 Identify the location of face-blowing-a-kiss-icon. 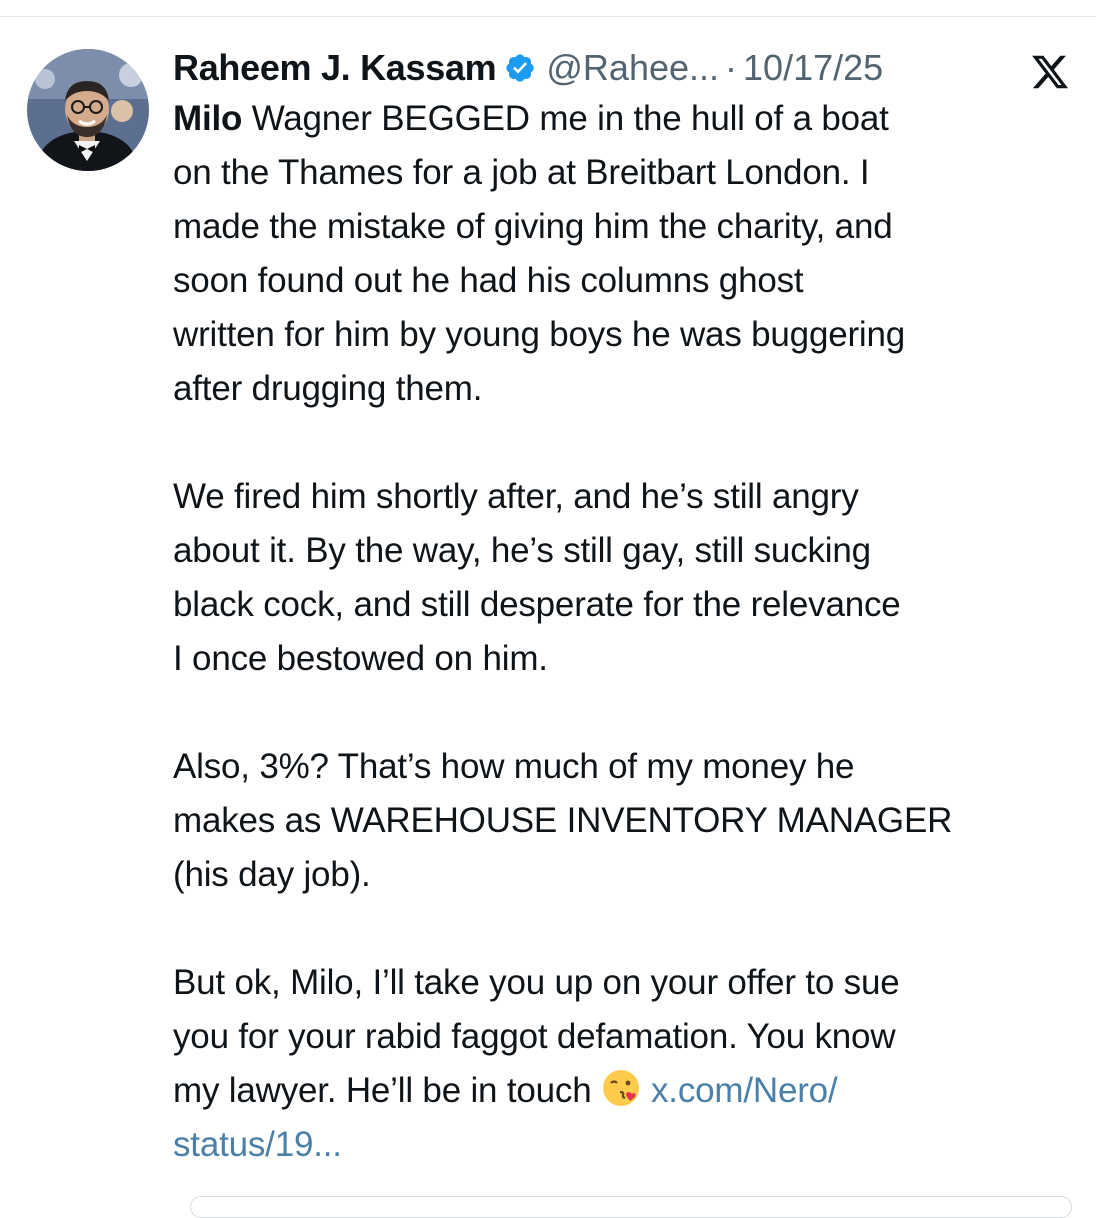
(621, 1088).